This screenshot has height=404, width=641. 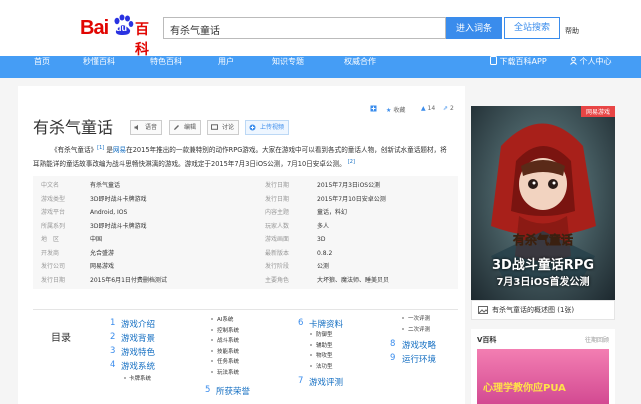 I want to click on overview-caption-link: 有杀气童话的概述图 (1张), so click(x=543, y=310).